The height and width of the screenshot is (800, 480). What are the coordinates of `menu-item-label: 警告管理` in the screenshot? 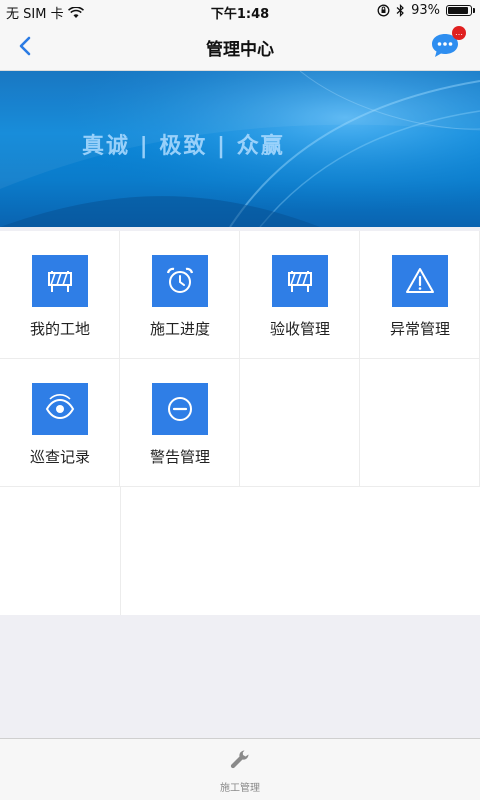 It's located at (179, 457).